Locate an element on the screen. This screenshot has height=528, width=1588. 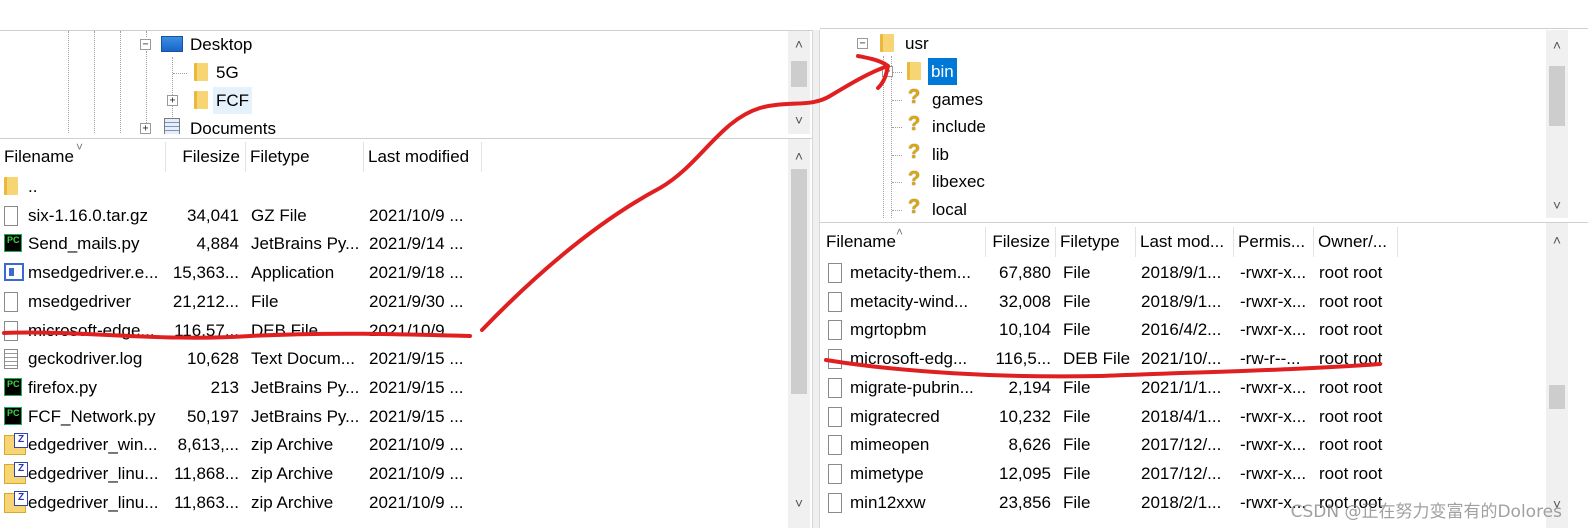
watermark: CSDN @正在努力变富有的Dolores is located at coordinates (1426, 512).